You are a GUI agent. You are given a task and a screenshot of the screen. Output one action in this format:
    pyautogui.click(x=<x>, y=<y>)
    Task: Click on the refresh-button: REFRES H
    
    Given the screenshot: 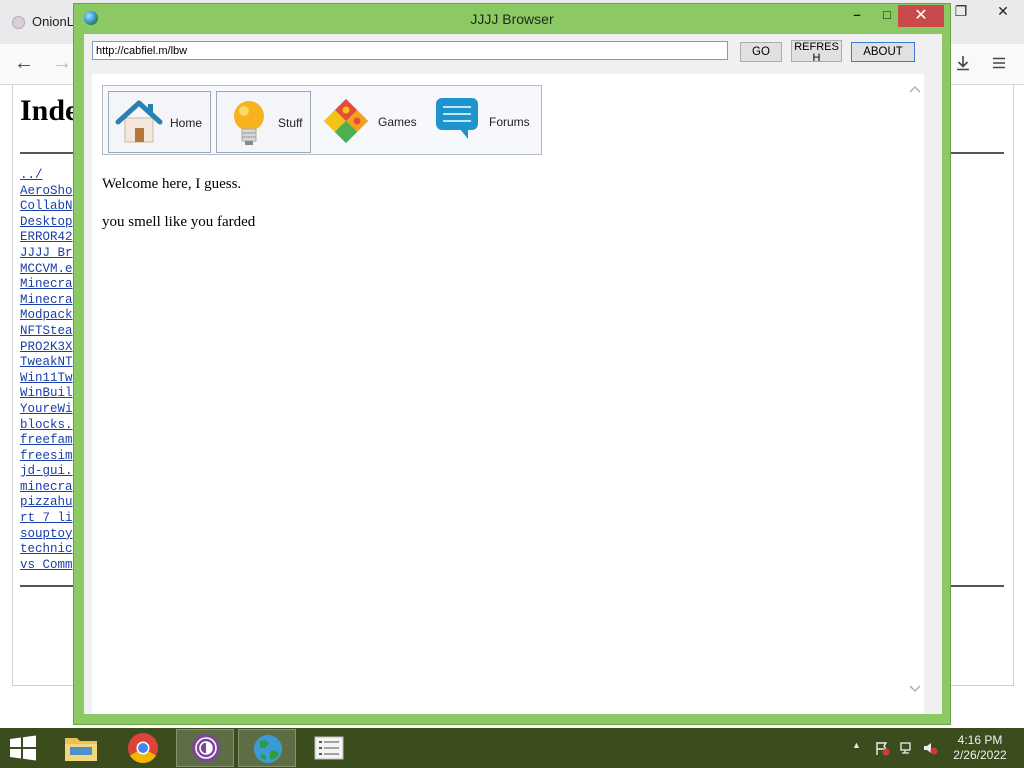 What is the action you would take?
    pyautogui.click(x=816, y=51)
    